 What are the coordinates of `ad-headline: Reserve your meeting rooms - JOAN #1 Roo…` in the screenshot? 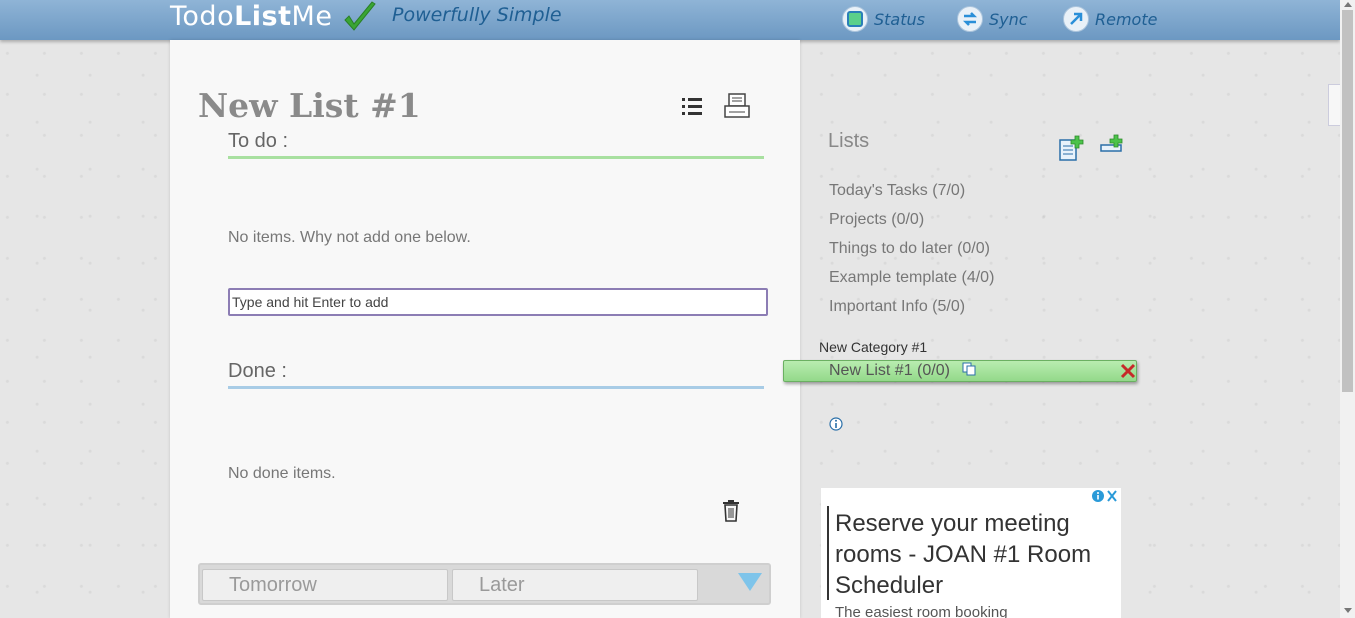 It's located at (970, 554).